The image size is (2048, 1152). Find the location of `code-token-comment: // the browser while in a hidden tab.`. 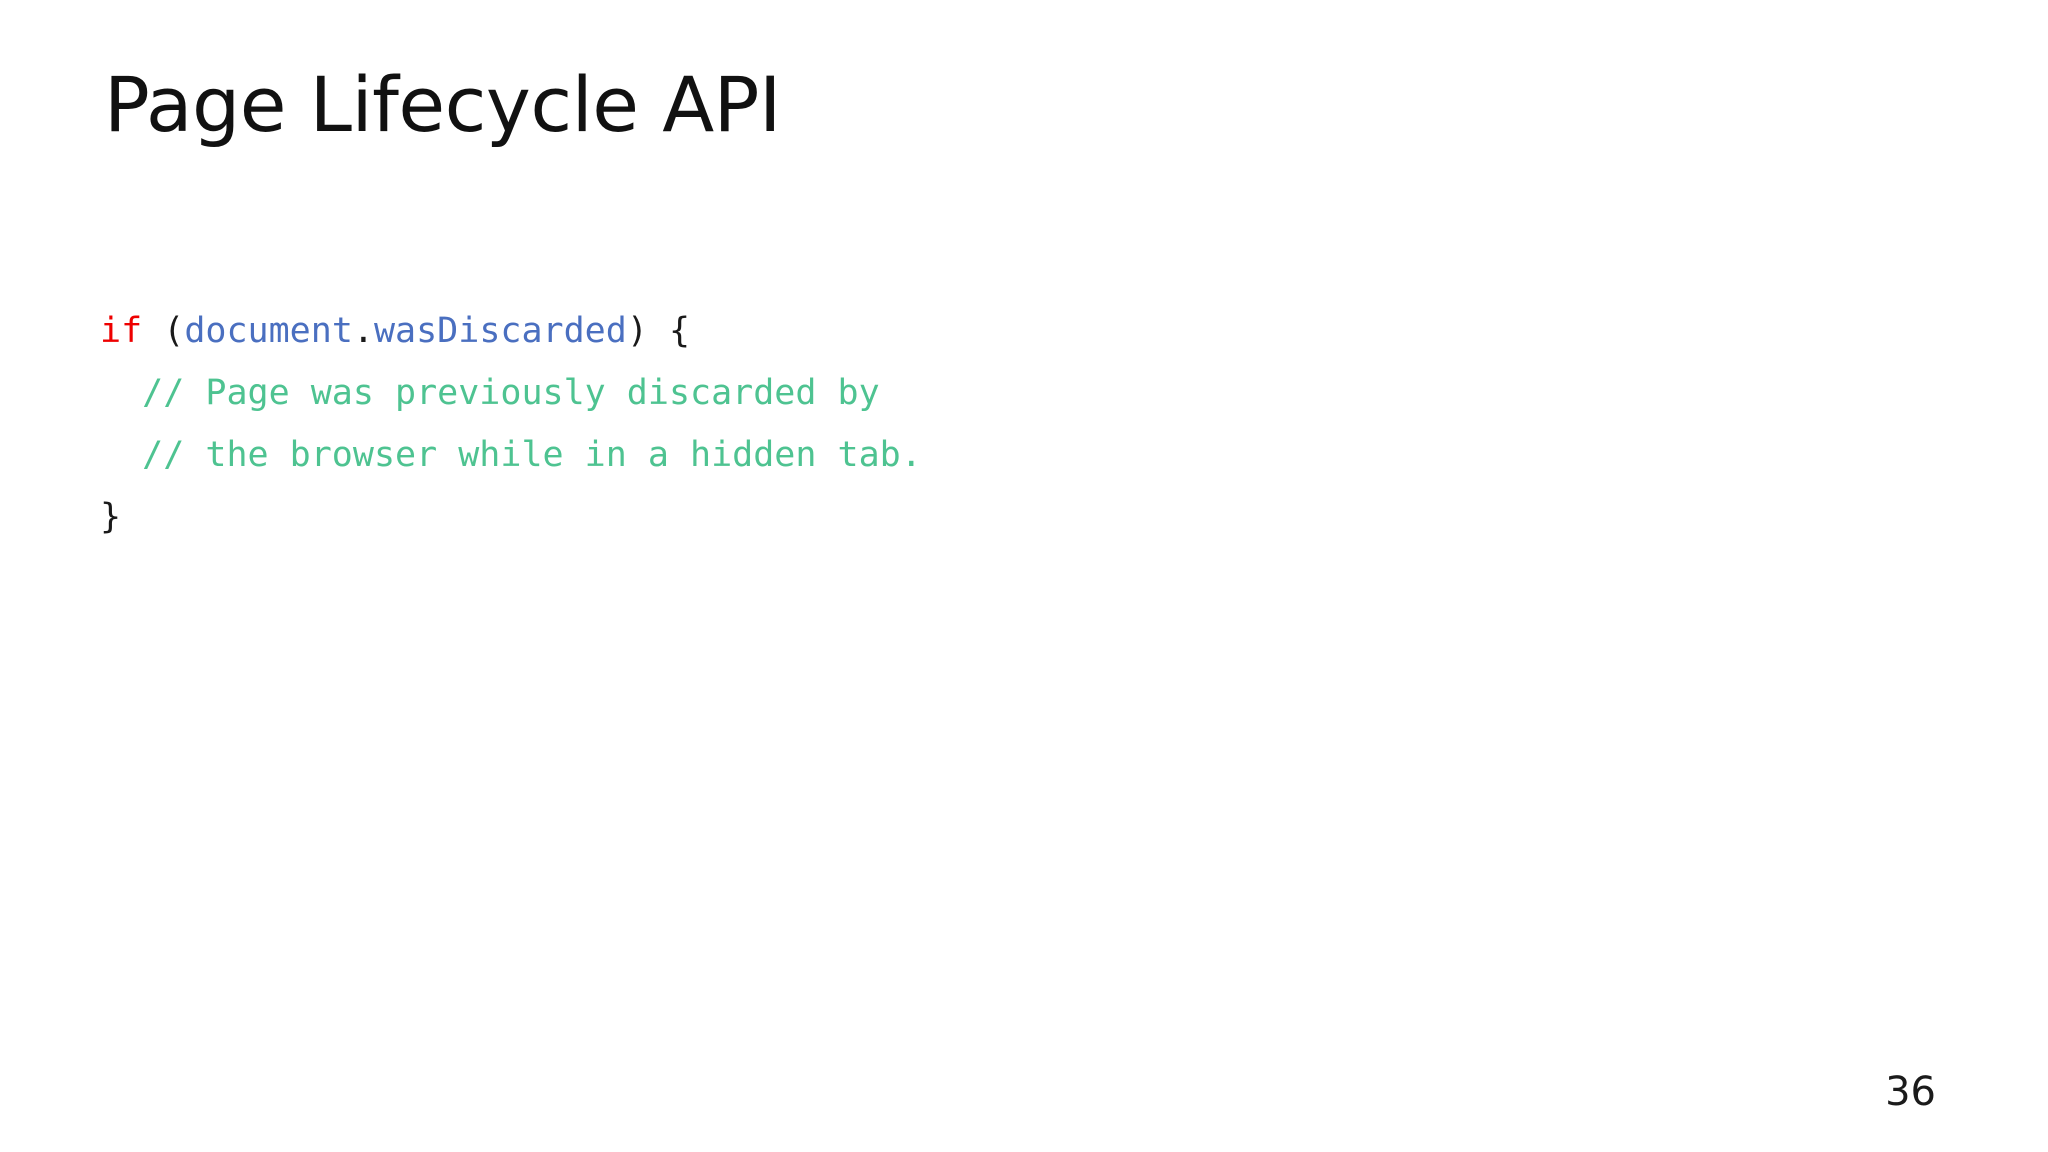

code-token-comment: // the browser while in a hidden tab. is located at coordinates (532, 455).